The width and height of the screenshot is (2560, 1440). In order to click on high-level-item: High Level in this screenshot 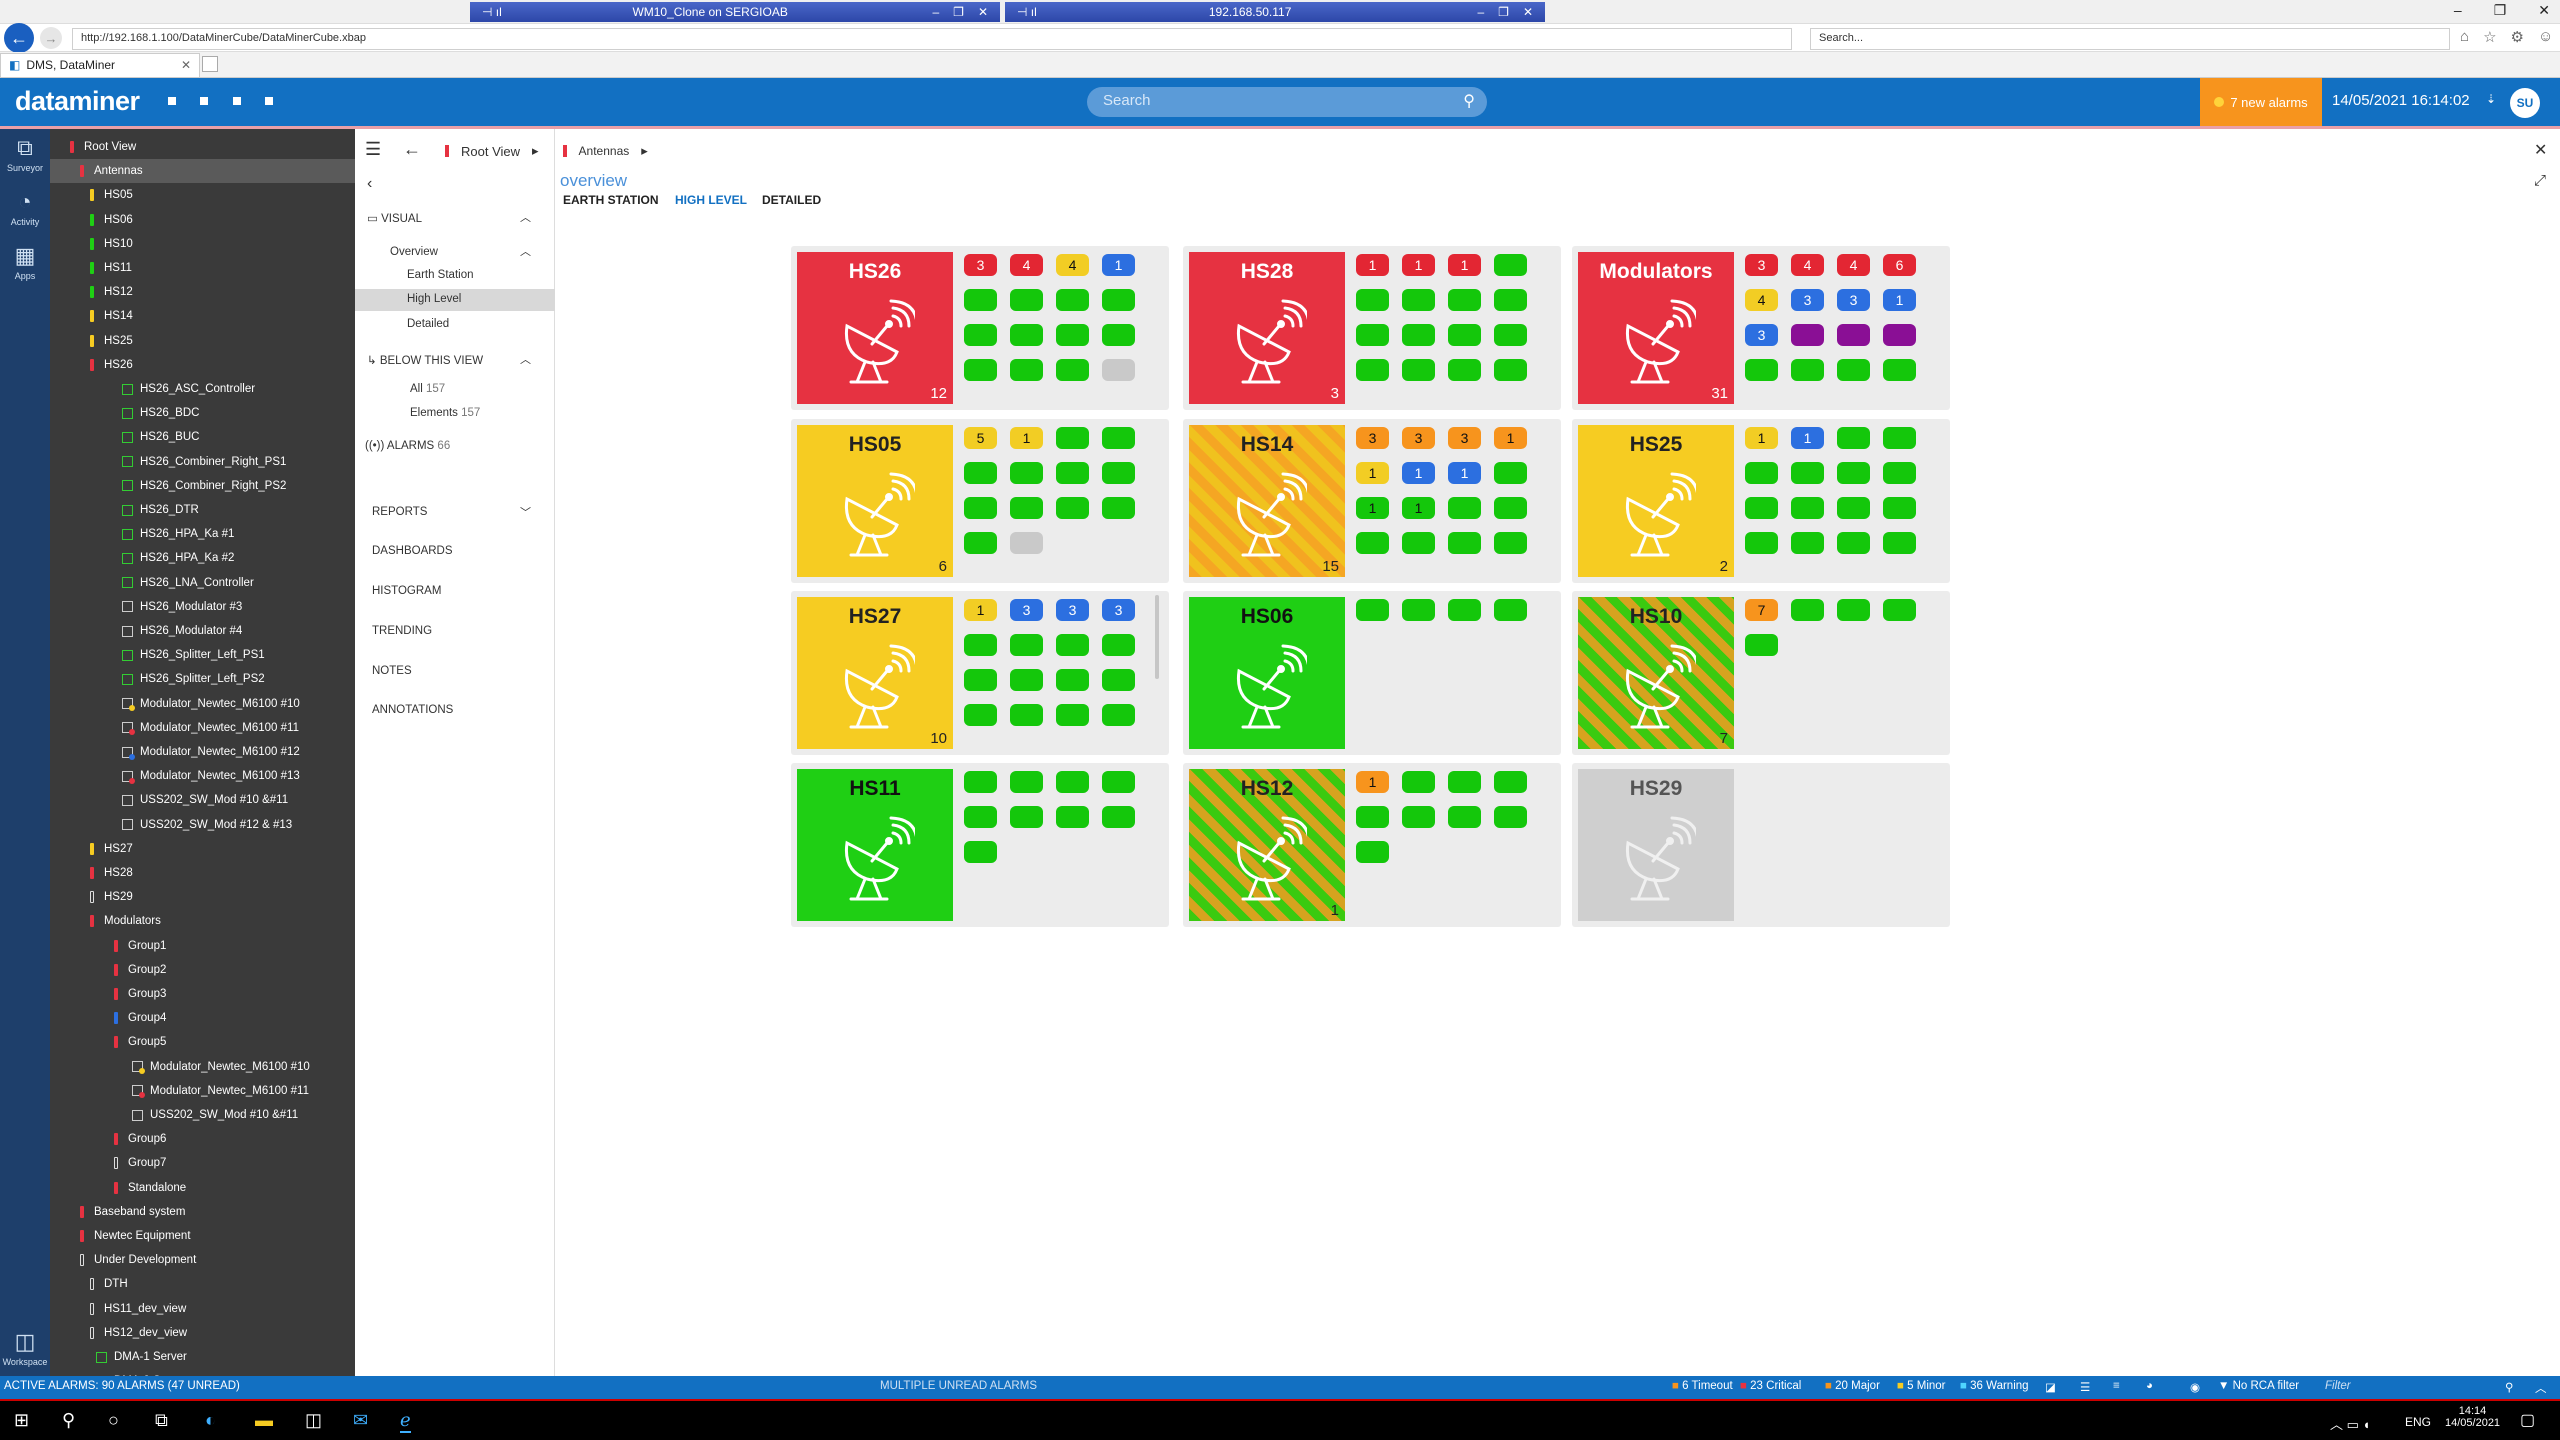, I will do `click(434, 299)`.